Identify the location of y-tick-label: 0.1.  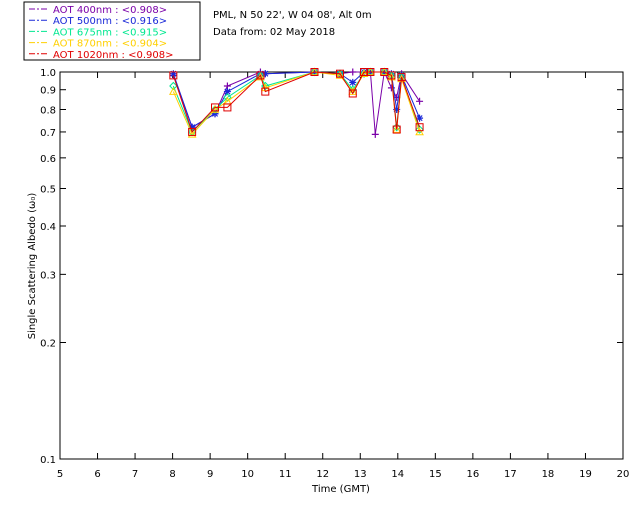
(48, 460).